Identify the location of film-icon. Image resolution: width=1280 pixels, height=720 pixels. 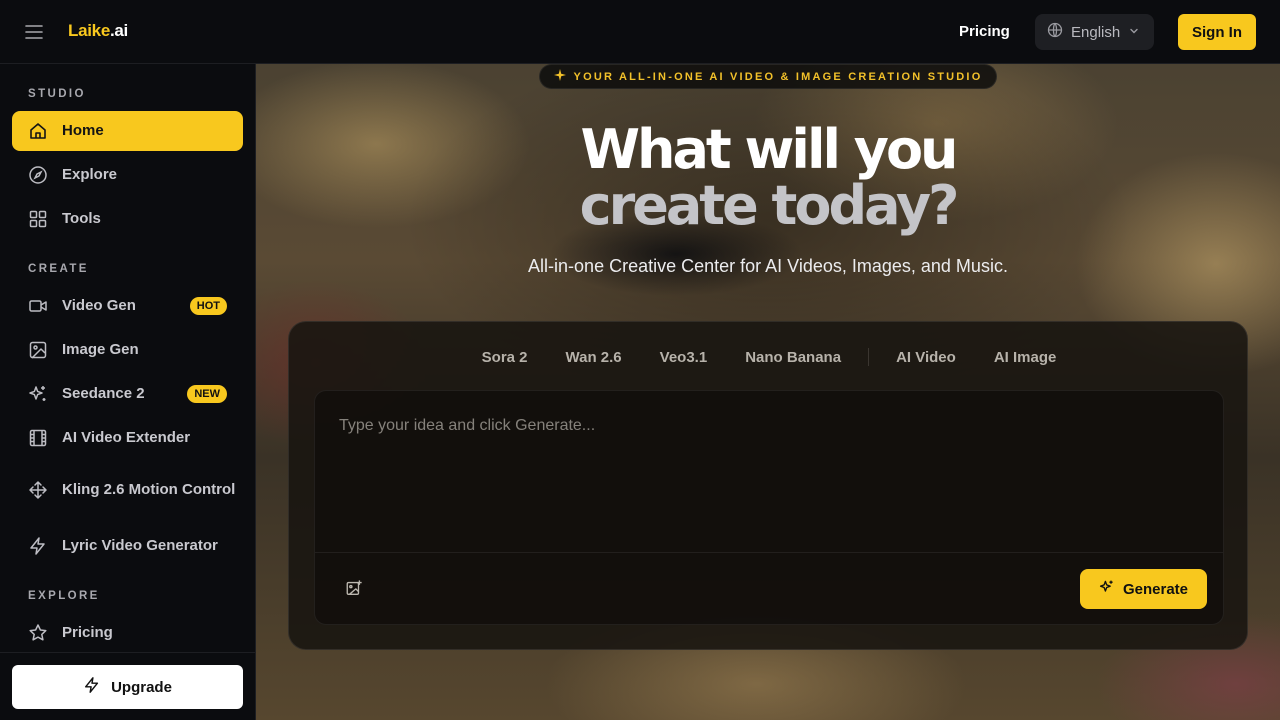
(38, 438).